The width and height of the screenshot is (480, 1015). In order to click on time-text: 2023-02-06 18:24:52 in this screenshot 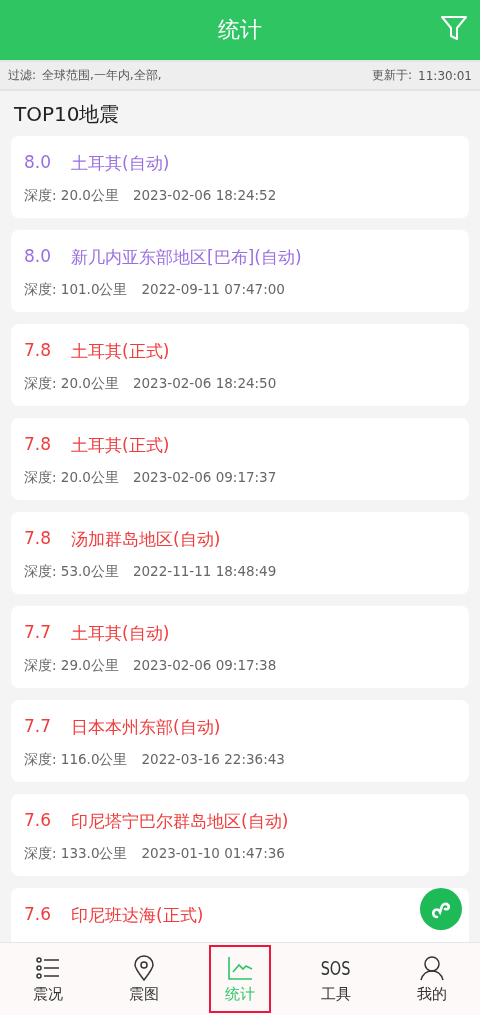, I will do `click(204, 196)`.